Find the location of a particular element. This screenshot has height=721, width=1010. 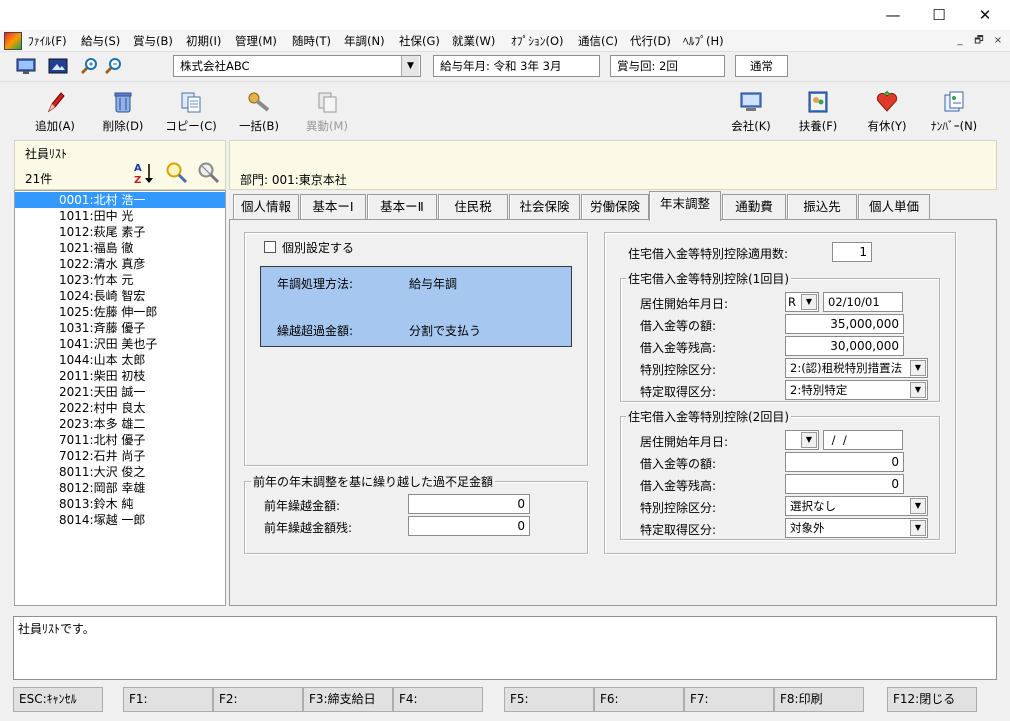

employee-list-item: 1011:田中 光 is located at coordinates (120, 216).